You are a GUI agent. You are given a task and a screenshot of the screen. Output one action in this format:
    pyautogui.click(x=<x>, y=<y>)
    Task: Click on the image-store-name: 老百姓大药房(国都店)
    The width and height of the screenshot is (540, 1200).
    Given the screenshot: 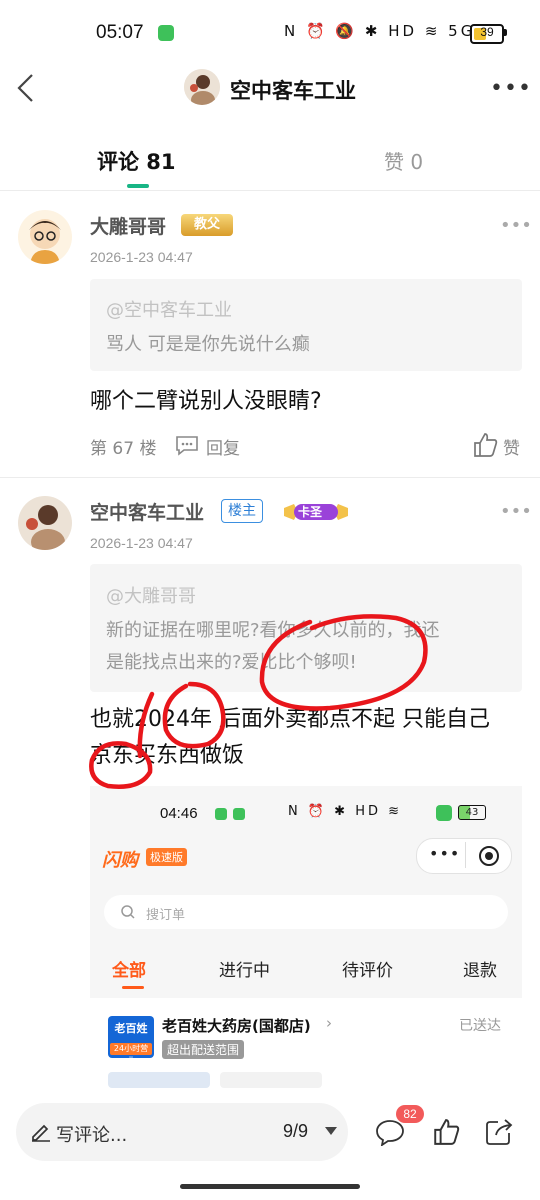 What is the action you would take?
    pyautogui.click(x=236, y=1026)
    